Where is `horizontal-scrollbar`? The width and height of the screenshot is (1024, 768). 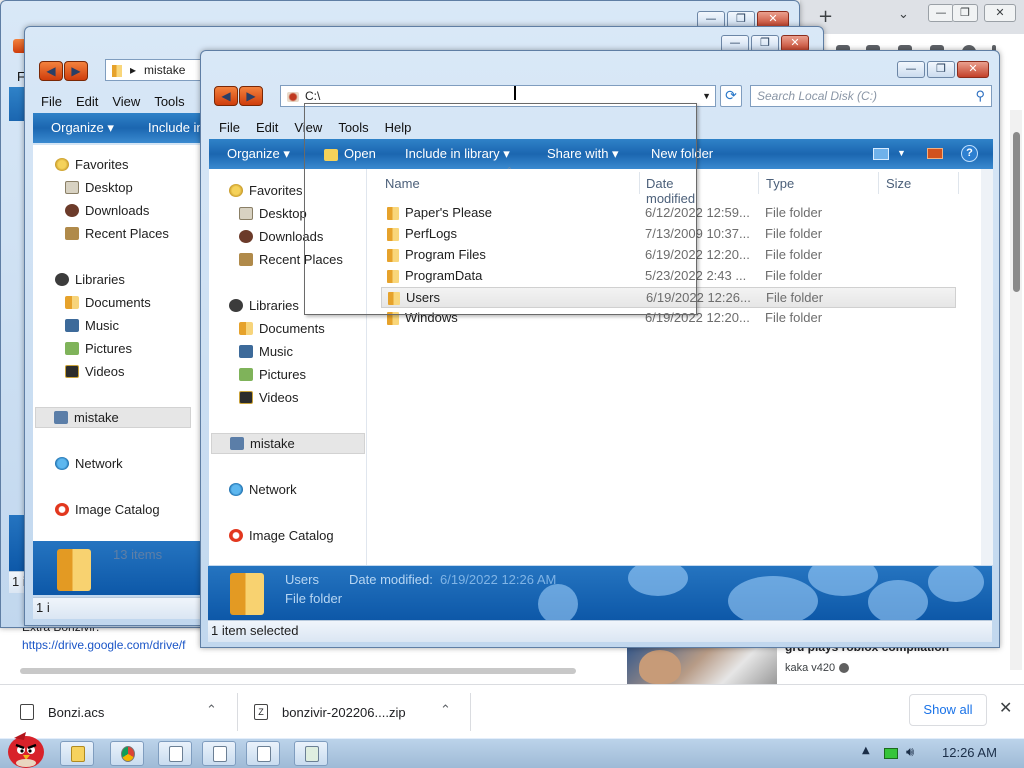
horizontal-scrollbar is located at coordinates (298, 671).